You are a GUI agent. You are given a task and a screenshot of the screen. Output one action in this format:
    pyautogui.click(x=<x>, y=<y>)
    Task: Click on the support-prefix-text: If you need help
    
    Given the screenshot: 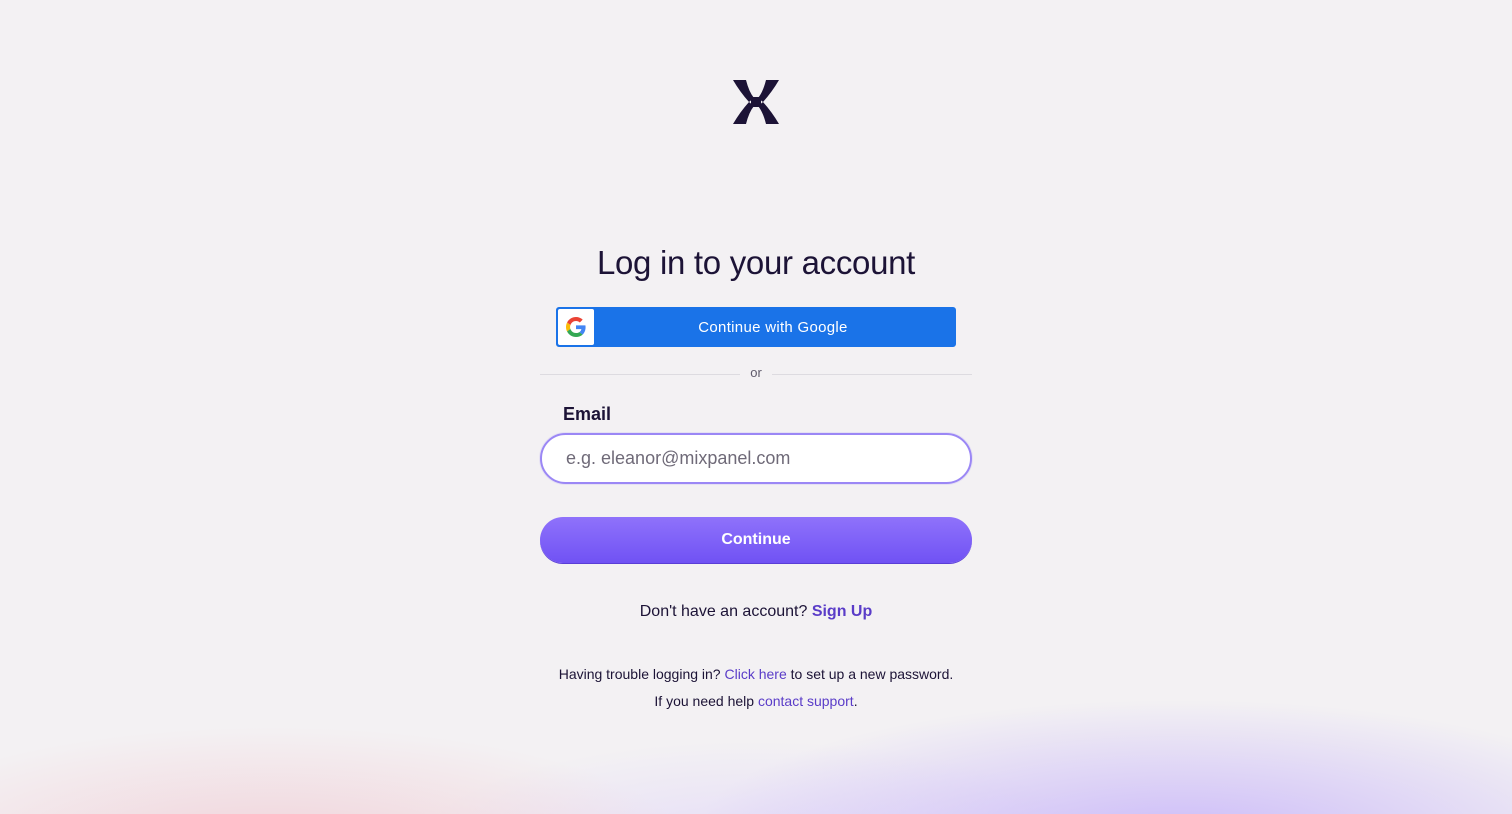 What is the action you would take?
    pyautogui.click(x=704, y=701)
    